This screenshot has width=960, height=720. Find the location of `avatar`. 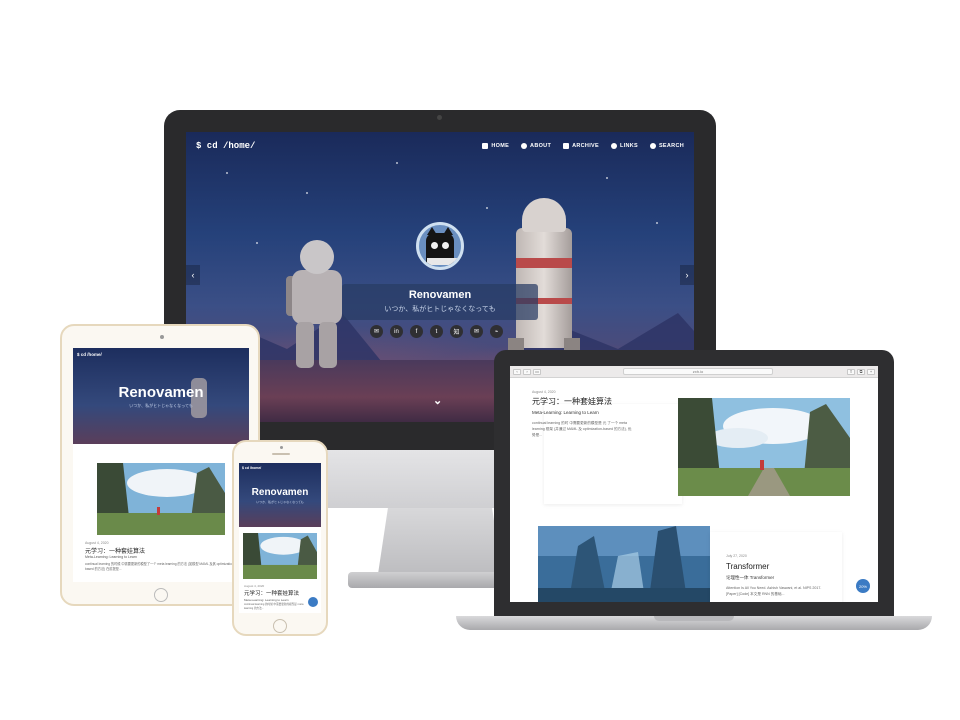

avatar is located at coordinates (440, 246).